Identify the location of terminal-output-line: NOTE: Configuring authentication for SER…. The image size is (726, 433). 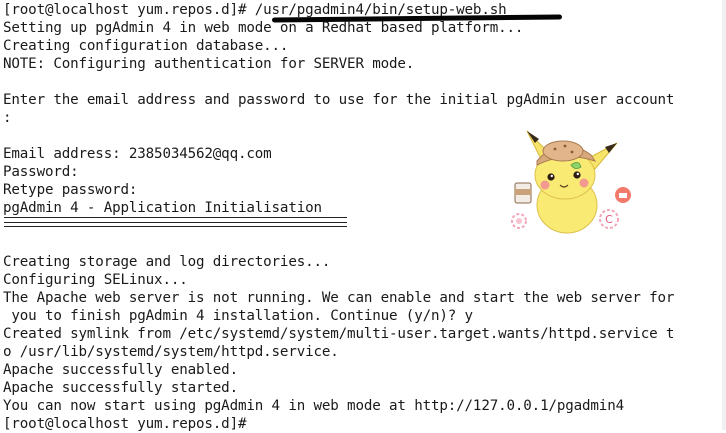
(209, 64).